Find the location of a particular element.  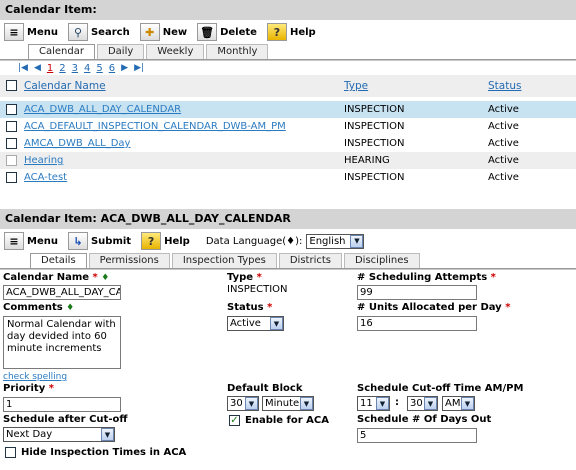

type-value: INSPECTION is located at coordinates (257, 289).